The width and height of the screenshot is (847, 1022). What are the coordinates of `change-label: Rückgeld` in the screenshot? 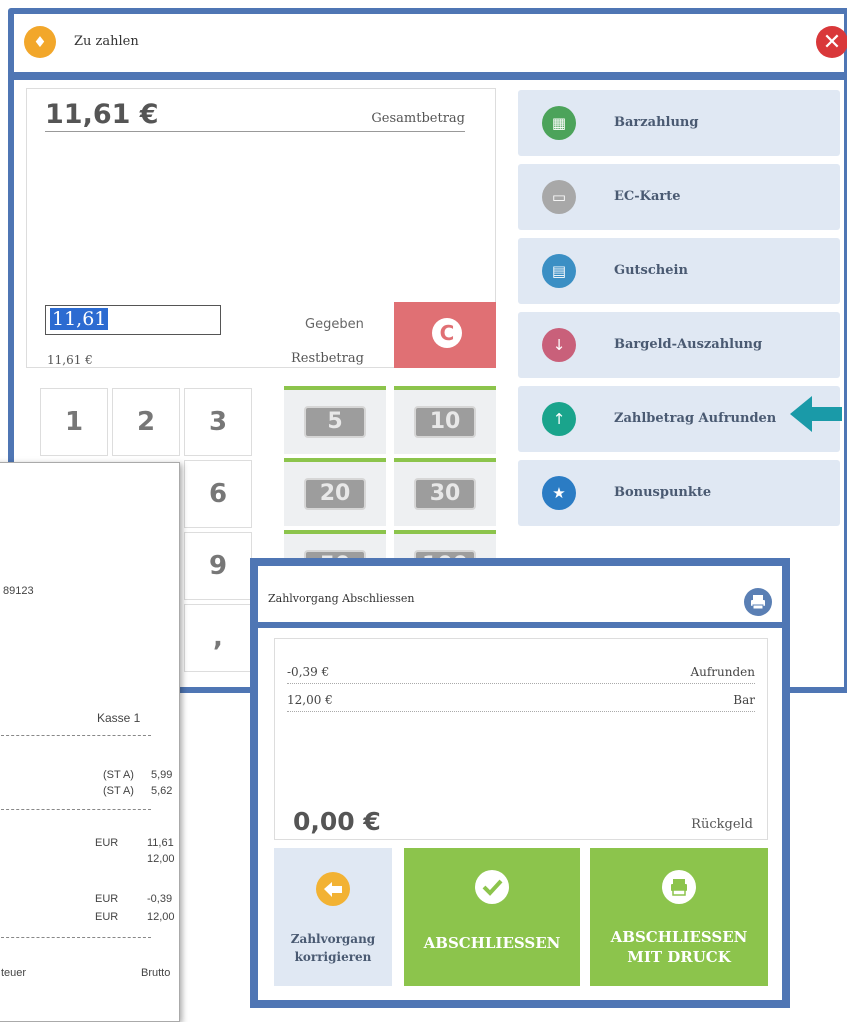 It's located at (722, 824).